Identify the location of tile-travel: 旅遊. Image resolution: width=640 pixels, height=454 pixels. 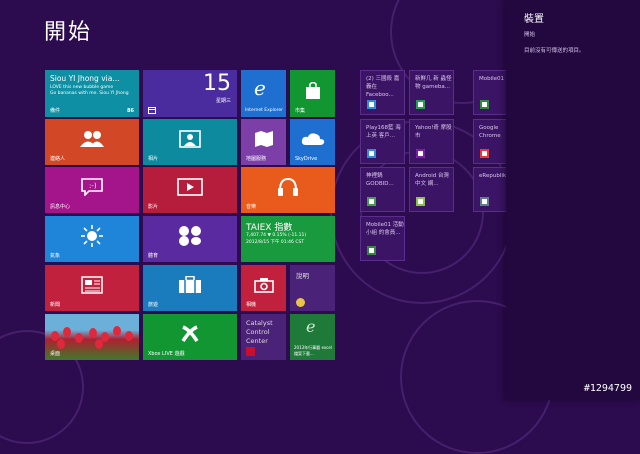
(190, 288).